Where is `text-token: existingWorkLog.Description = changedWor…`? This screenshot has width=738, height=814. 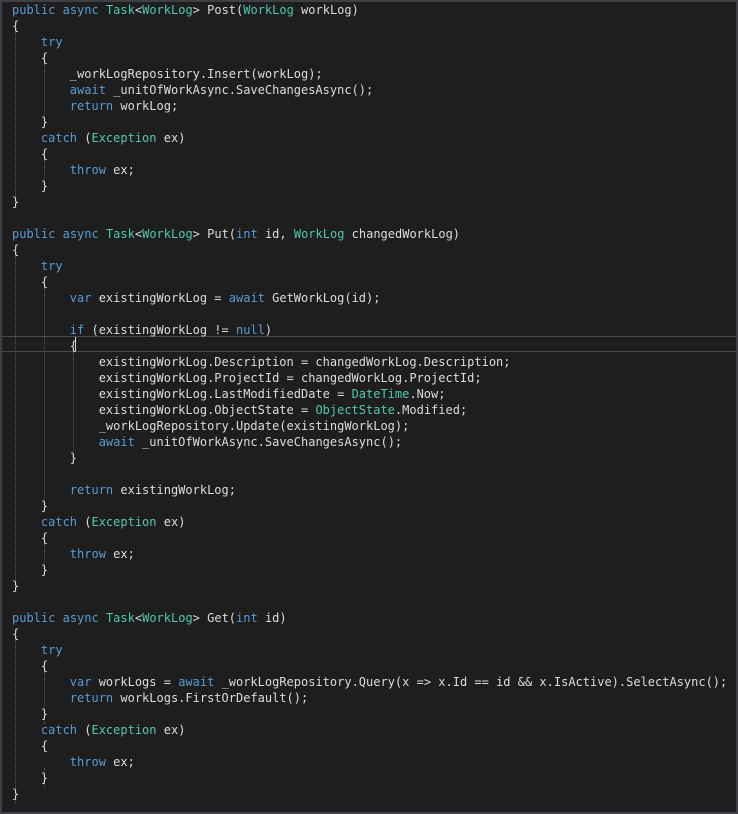
text-token: existingWorkLog.Description = changedWor… is located at coordinates (261, 362).